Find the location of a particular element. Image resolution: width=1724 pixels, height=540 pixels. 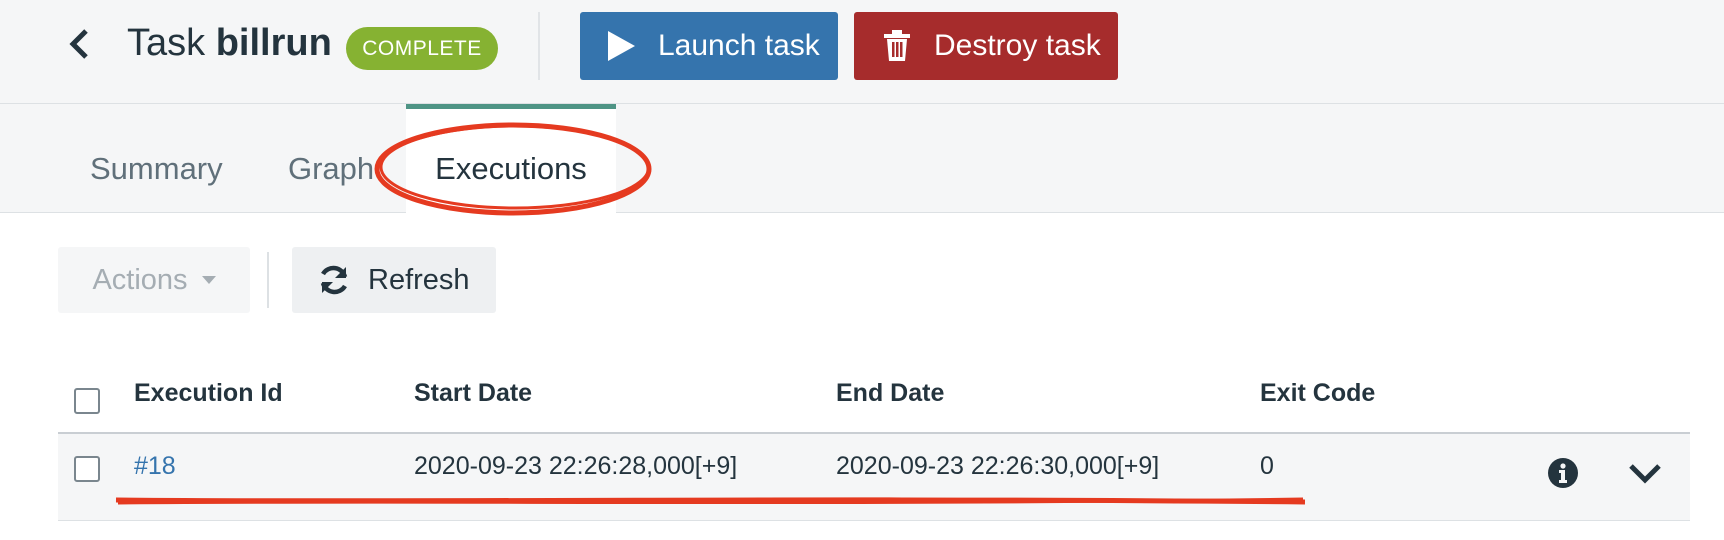

refresh-icon is located at coordinates (334, 280).